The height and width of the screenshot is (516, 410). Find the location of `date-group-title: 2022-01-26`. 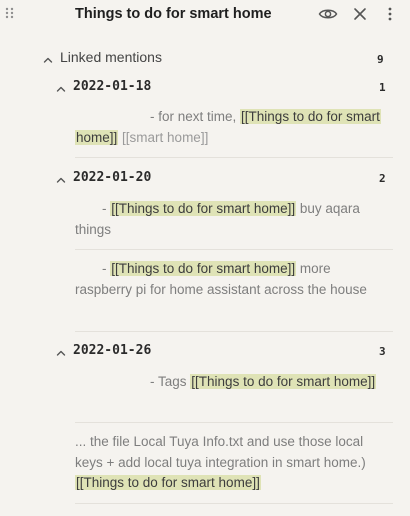

date-group-title: 2022-01-26 is located at coordinates (112, 350).